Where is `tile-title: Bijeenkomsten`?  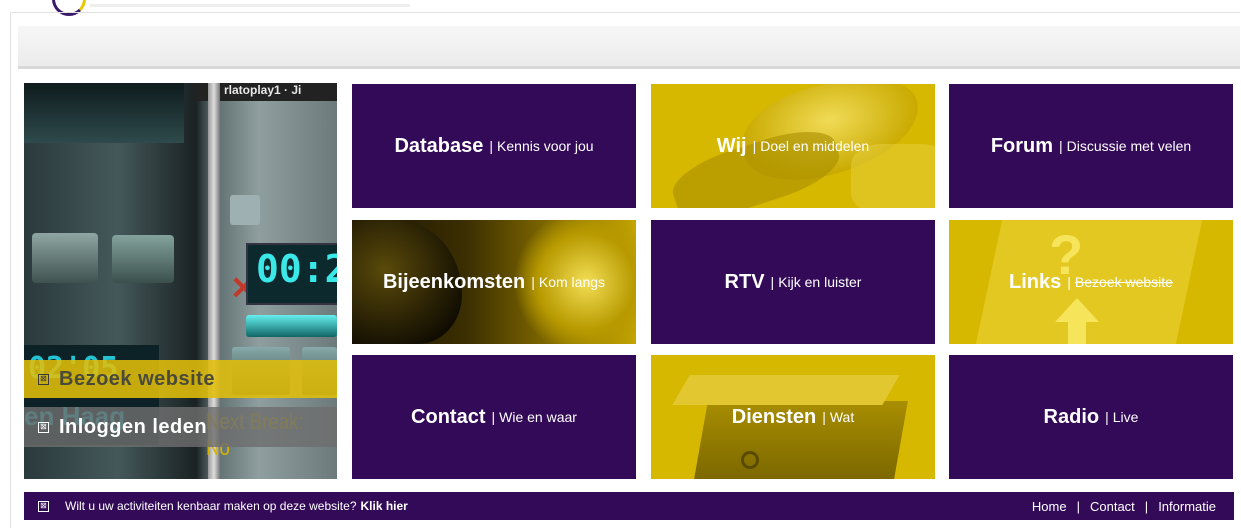
tile-title: Bijeenkomsten is located at coordinates (454, 281).